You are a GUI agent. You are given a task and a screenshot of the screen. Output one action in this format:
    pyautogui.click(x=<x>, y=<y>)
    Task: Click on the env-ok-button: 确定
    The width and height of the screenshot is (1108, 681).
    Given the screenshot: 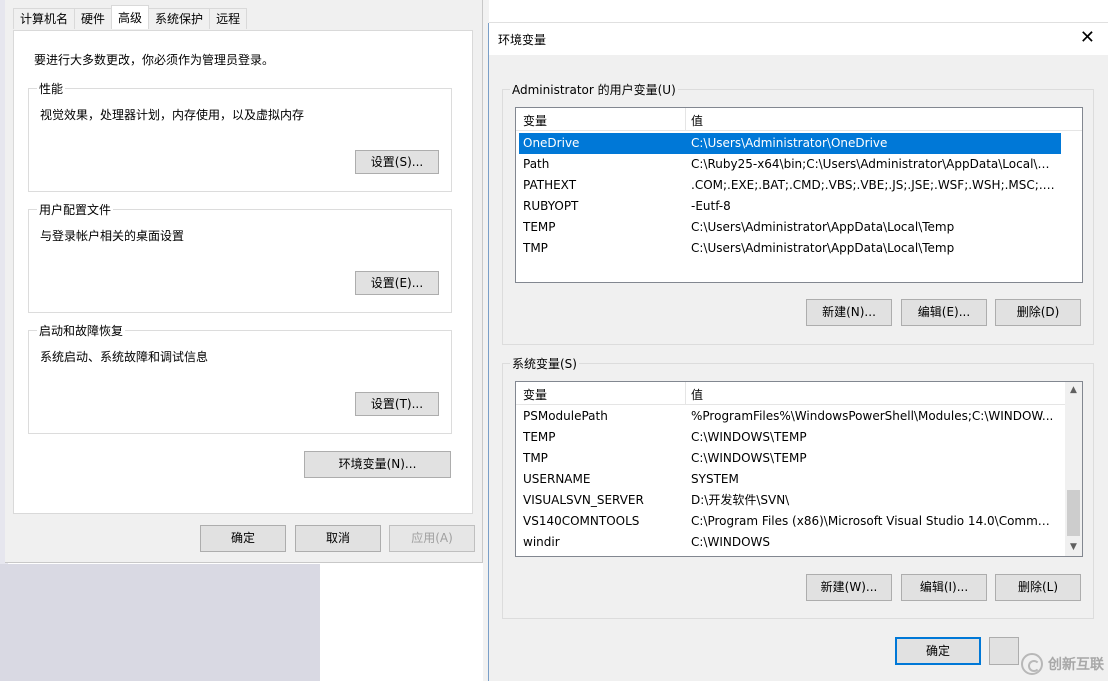 What is the action you would take?
    pyautogui.click(x=938, y=651)
    